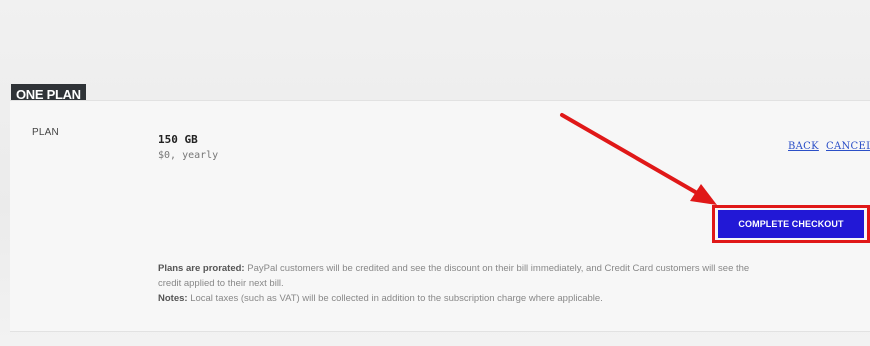 The image size is (870, 346). I want to click on arrow-shaft, so click(633, 156).